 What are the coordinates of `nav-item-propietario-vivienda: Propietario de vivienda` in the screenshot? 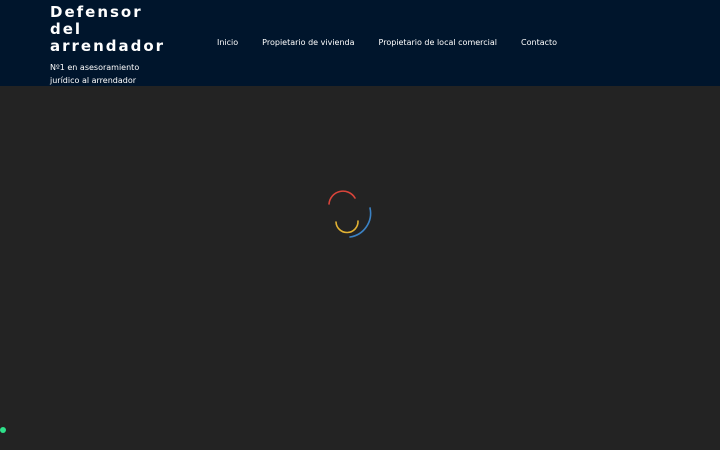 It's located at (308, 43).